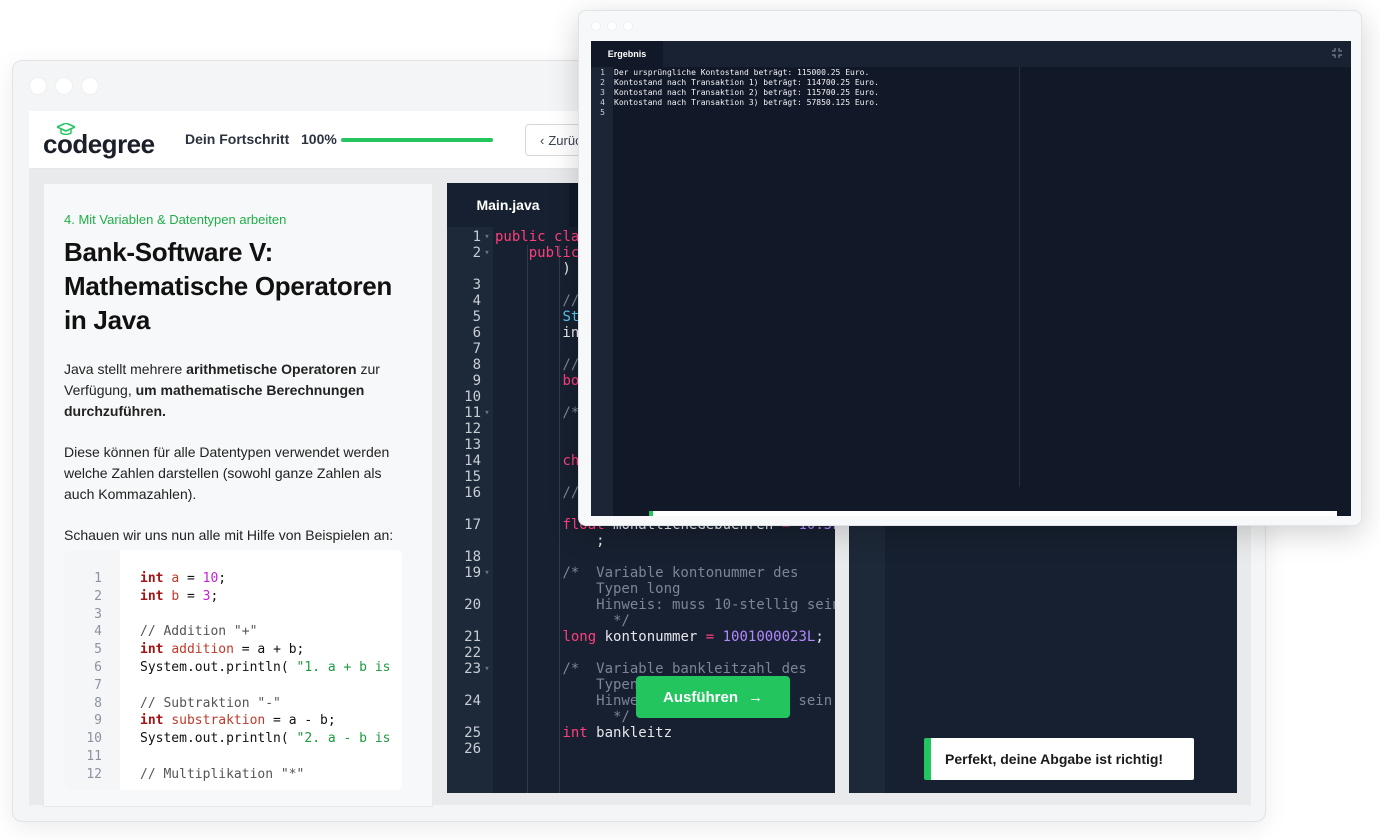 The image size is (1380, 840). I want to click on line-number: 5, so click(98, 650).